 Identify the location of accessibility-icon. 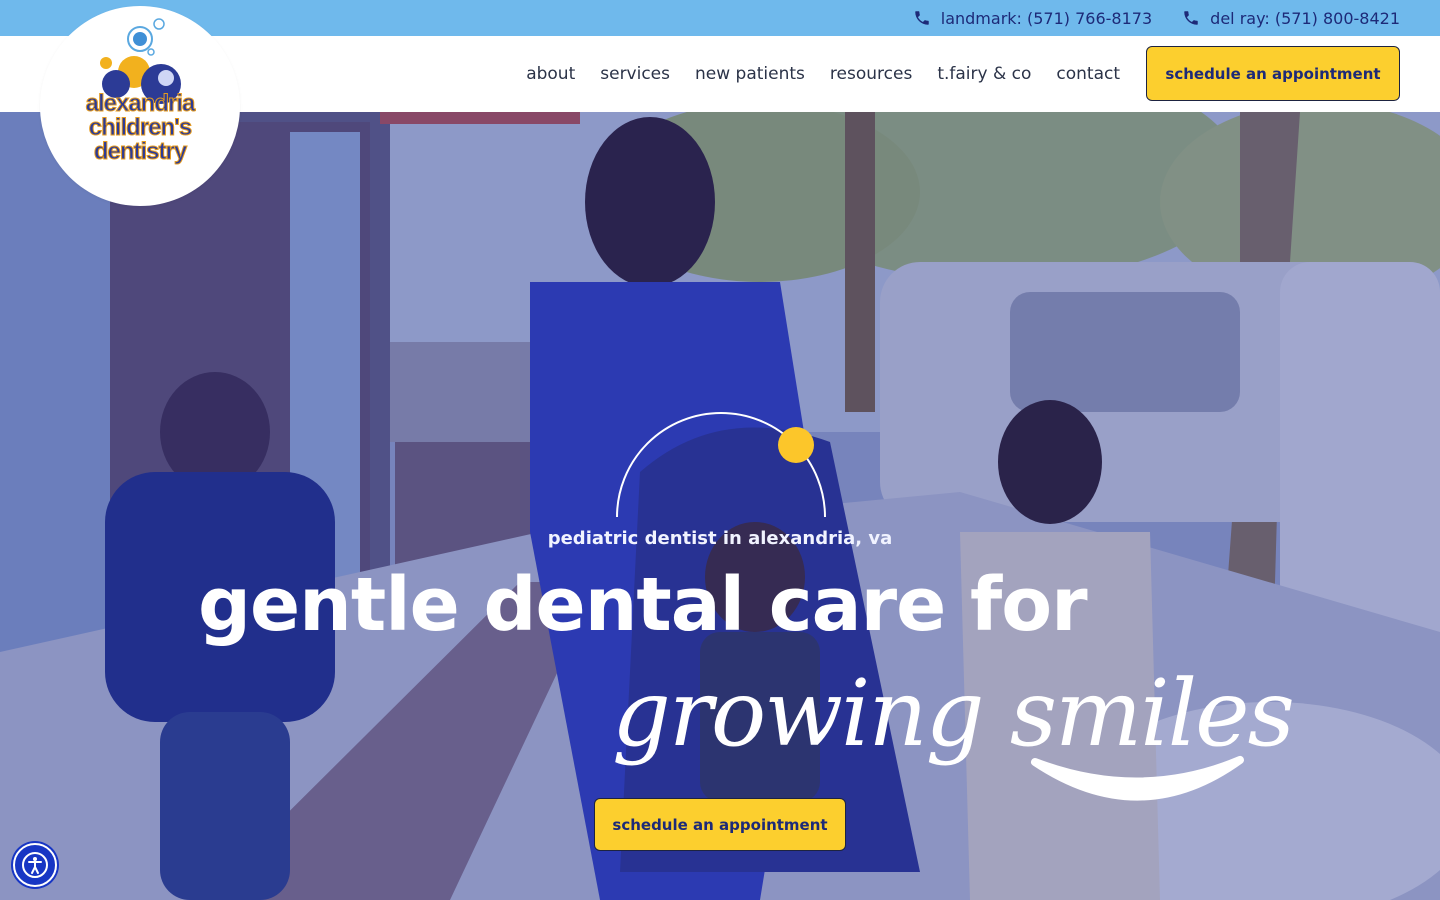
(35, 865).